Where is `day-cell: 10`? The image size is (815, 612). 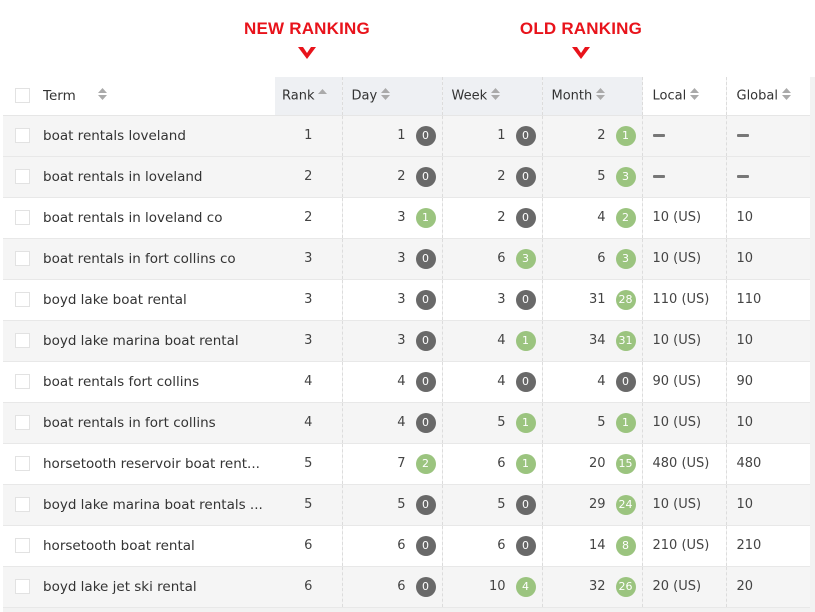 day-cell: 10 is located at coordinates (391, 136).